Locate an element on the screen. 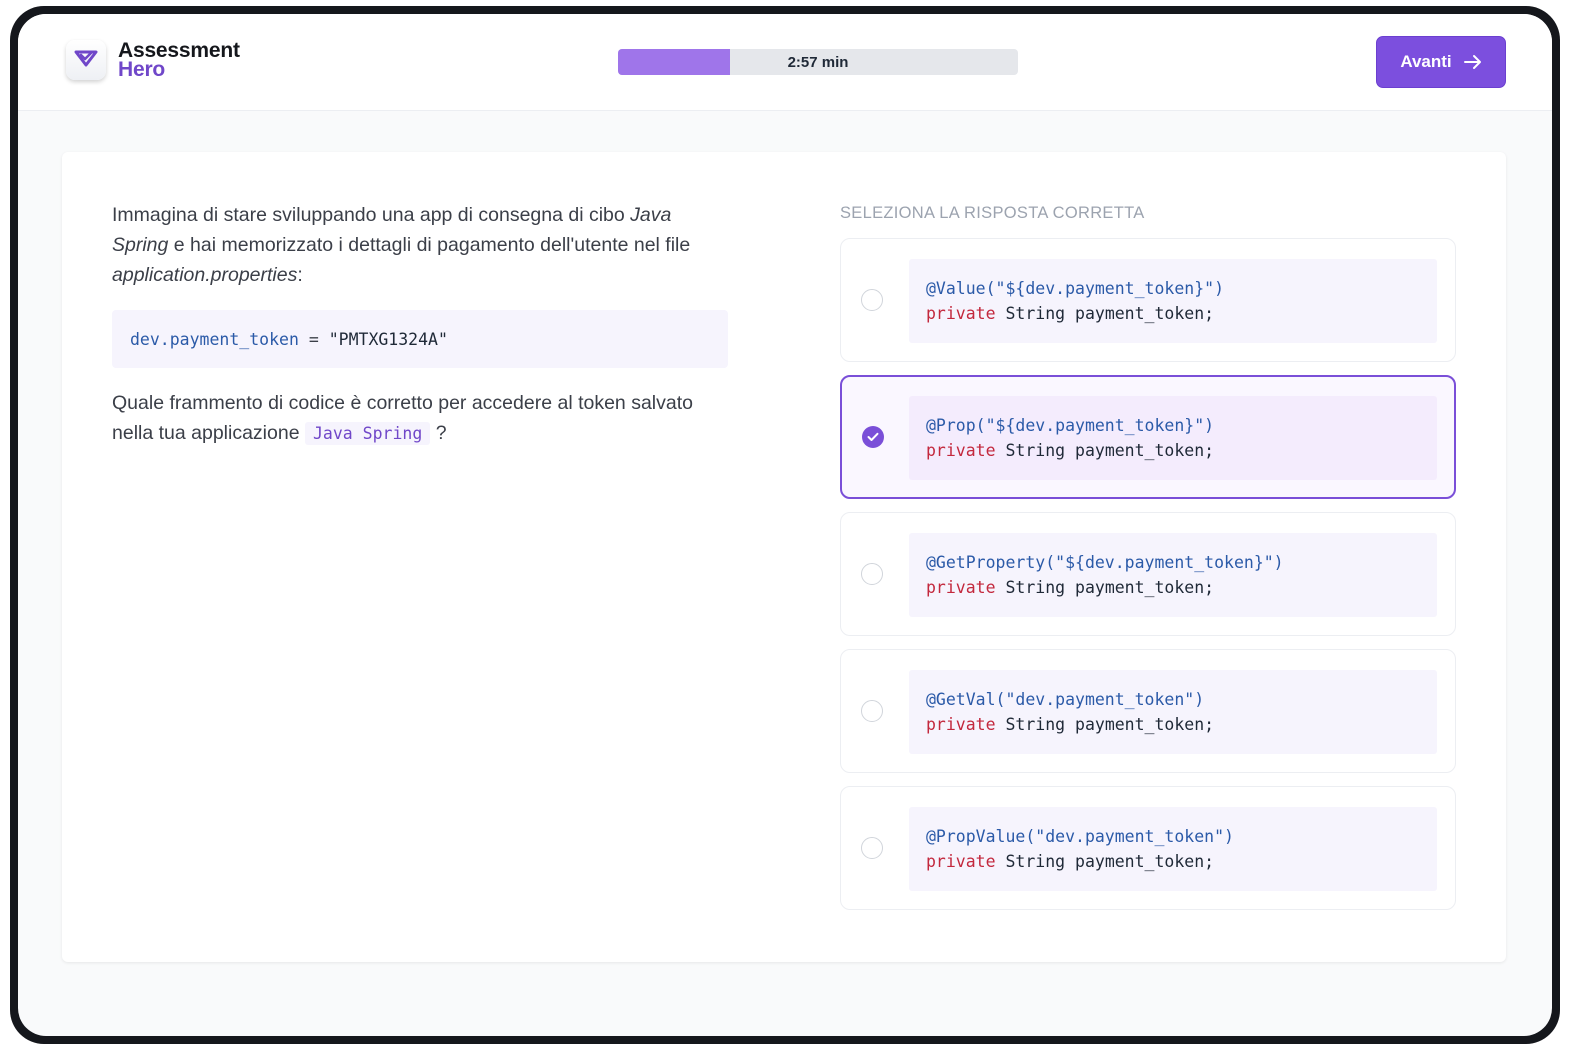 Image resolution: width=1569 pixels, height=1054 pixels. intro-text-3: : is located at coordinates (300, 275).